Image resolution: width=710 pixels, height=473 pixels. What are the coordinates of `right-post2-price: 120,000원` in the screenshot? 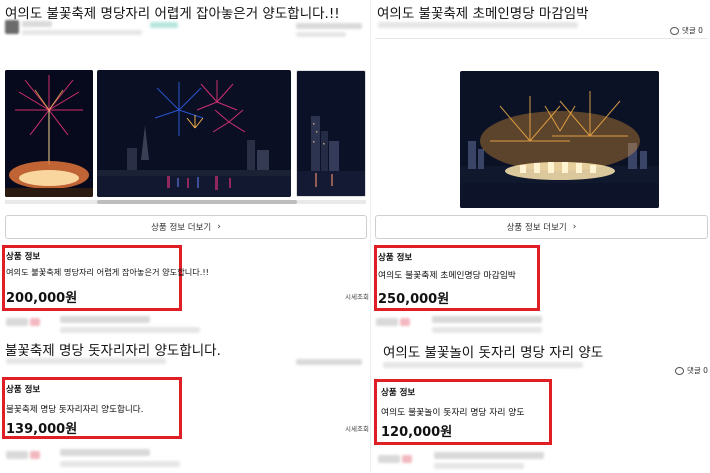 It's located at (417, 432).